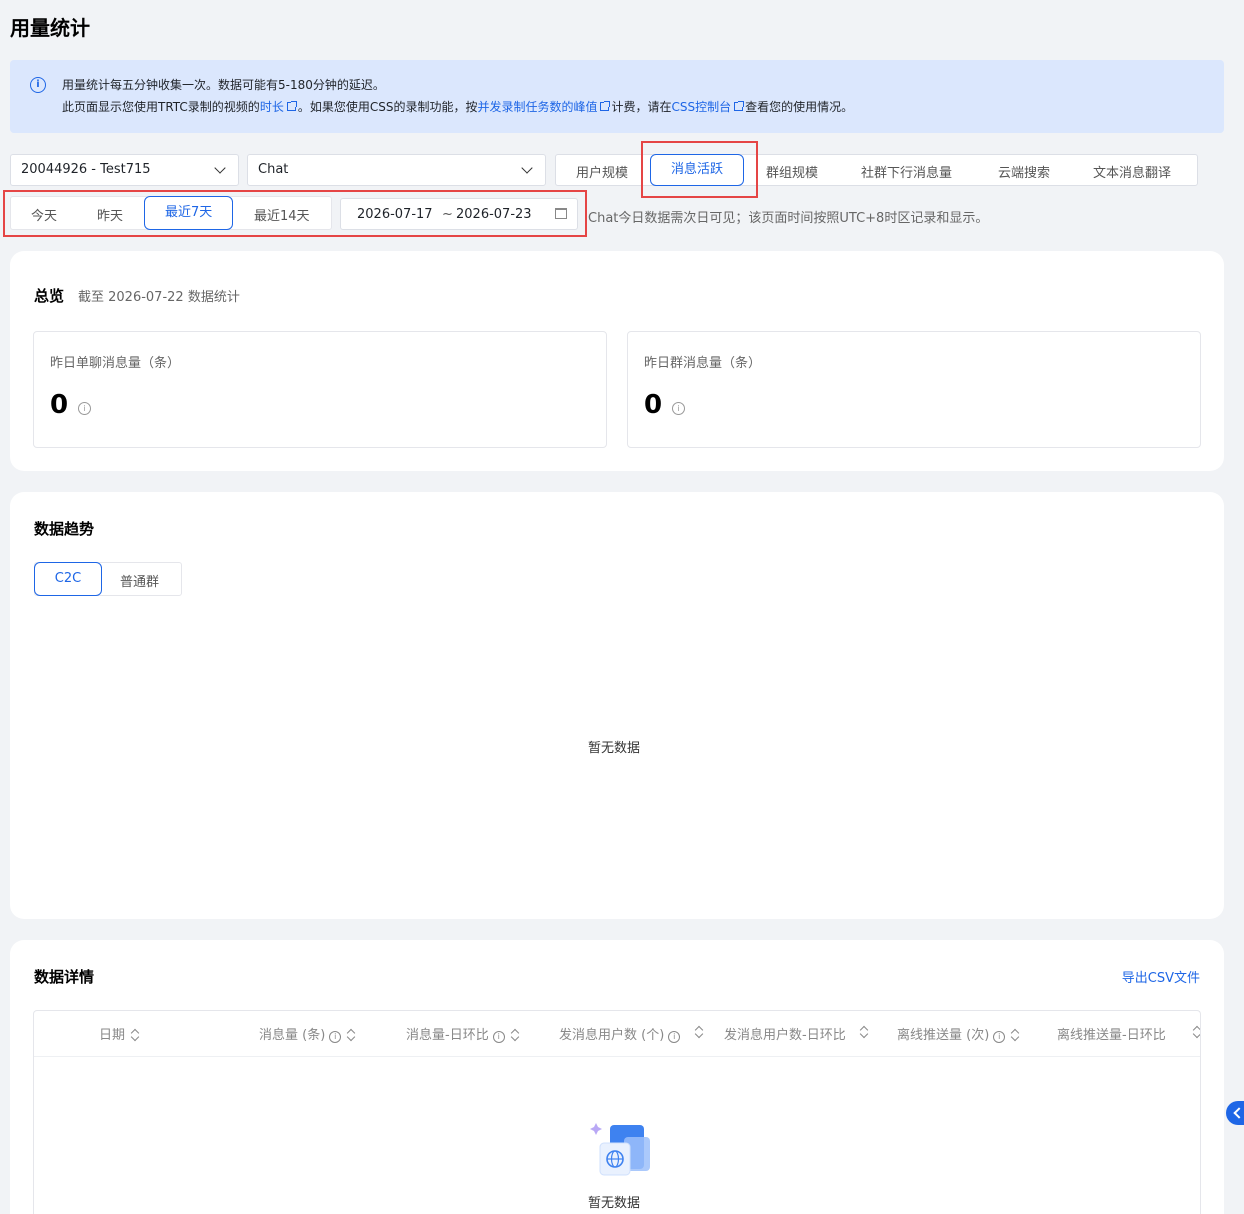 The image size is (1244, 1214). Describe the element at coordinates (64, 977) in the screenshot. I see `detail-title: 数据详情` at that location.